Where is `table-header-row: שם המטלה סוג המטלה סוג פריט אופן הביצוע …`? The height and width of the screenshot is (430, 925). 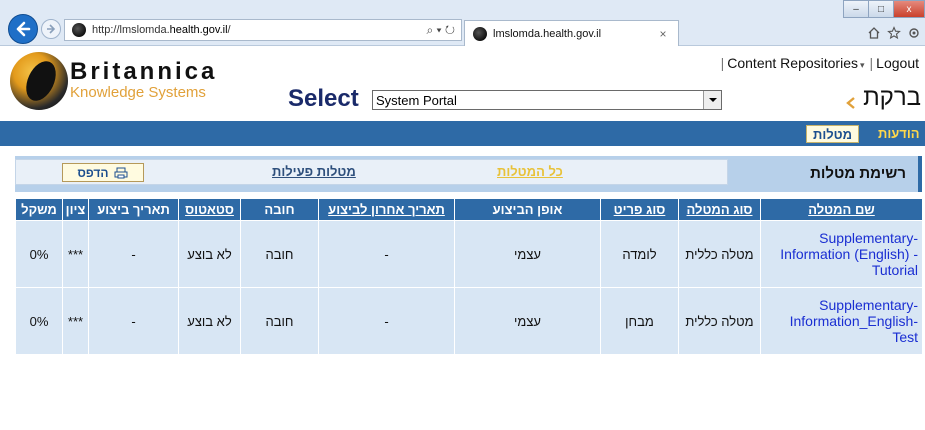 table-header-row: שם המטלה סוג המטלה סוג פריט אופן הביצוע … is located at coordinates (469, 209).